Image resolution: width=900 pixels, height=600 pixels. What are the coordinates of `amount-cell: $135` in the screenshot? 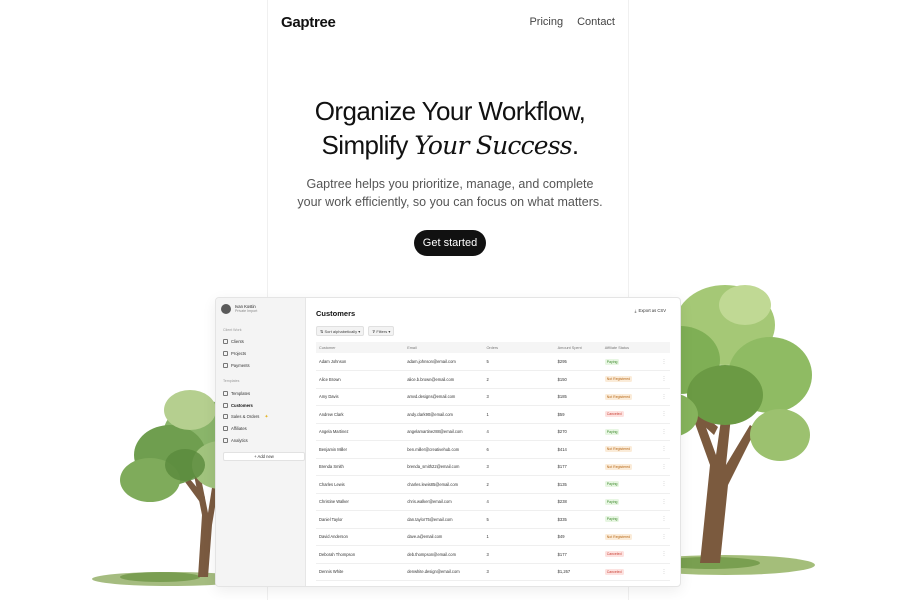 It's located at (578, 484).